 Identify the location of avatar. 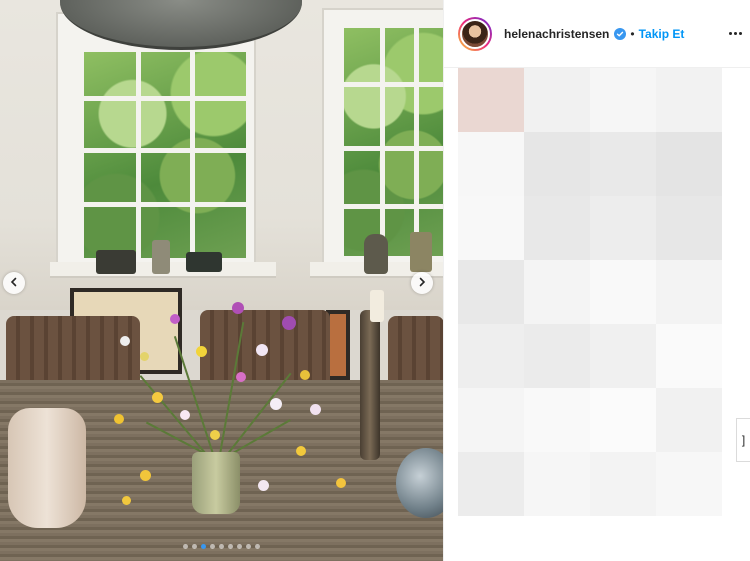
(475, 33).